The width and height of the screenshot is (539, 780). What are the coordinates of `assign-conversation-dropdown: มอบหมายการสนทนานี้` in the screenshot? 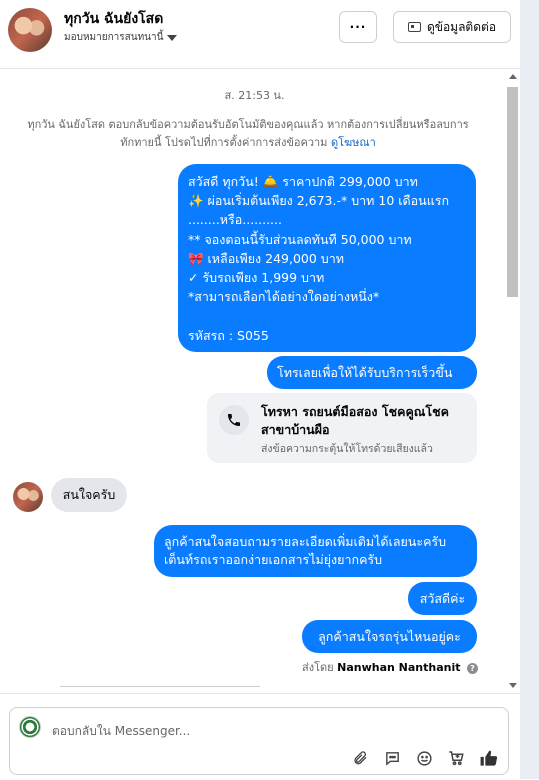 It's located at (121, 37).